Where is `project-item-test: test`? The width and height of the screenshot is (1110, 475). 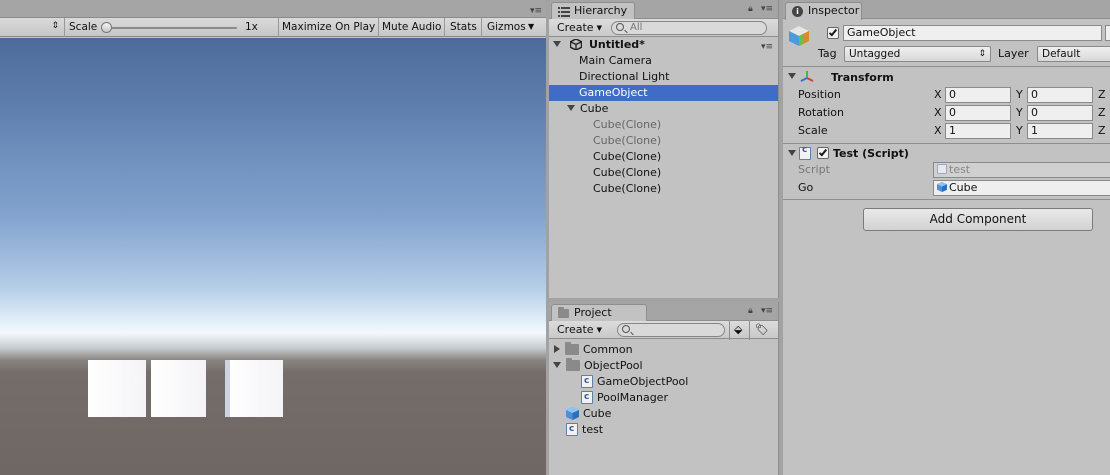 project-item-test: test is located at coordinates (663, 429).